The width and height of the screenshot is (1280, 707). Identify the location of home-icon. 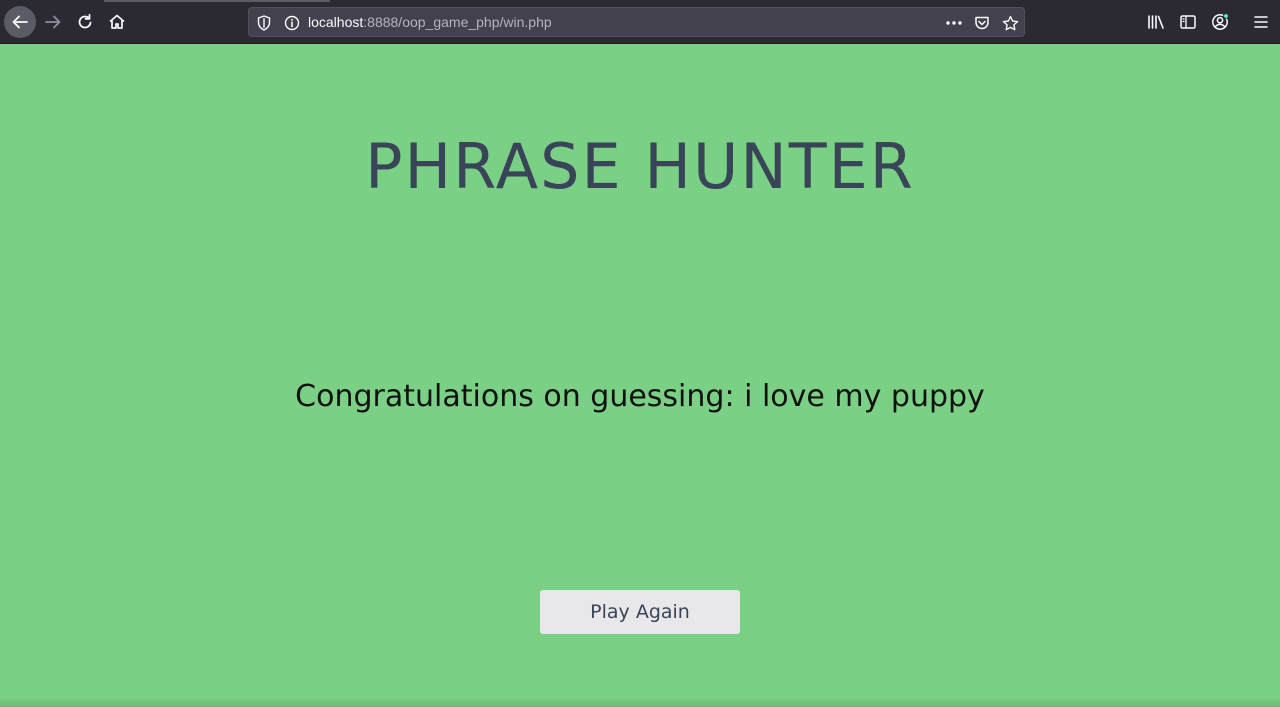
(117, 21).